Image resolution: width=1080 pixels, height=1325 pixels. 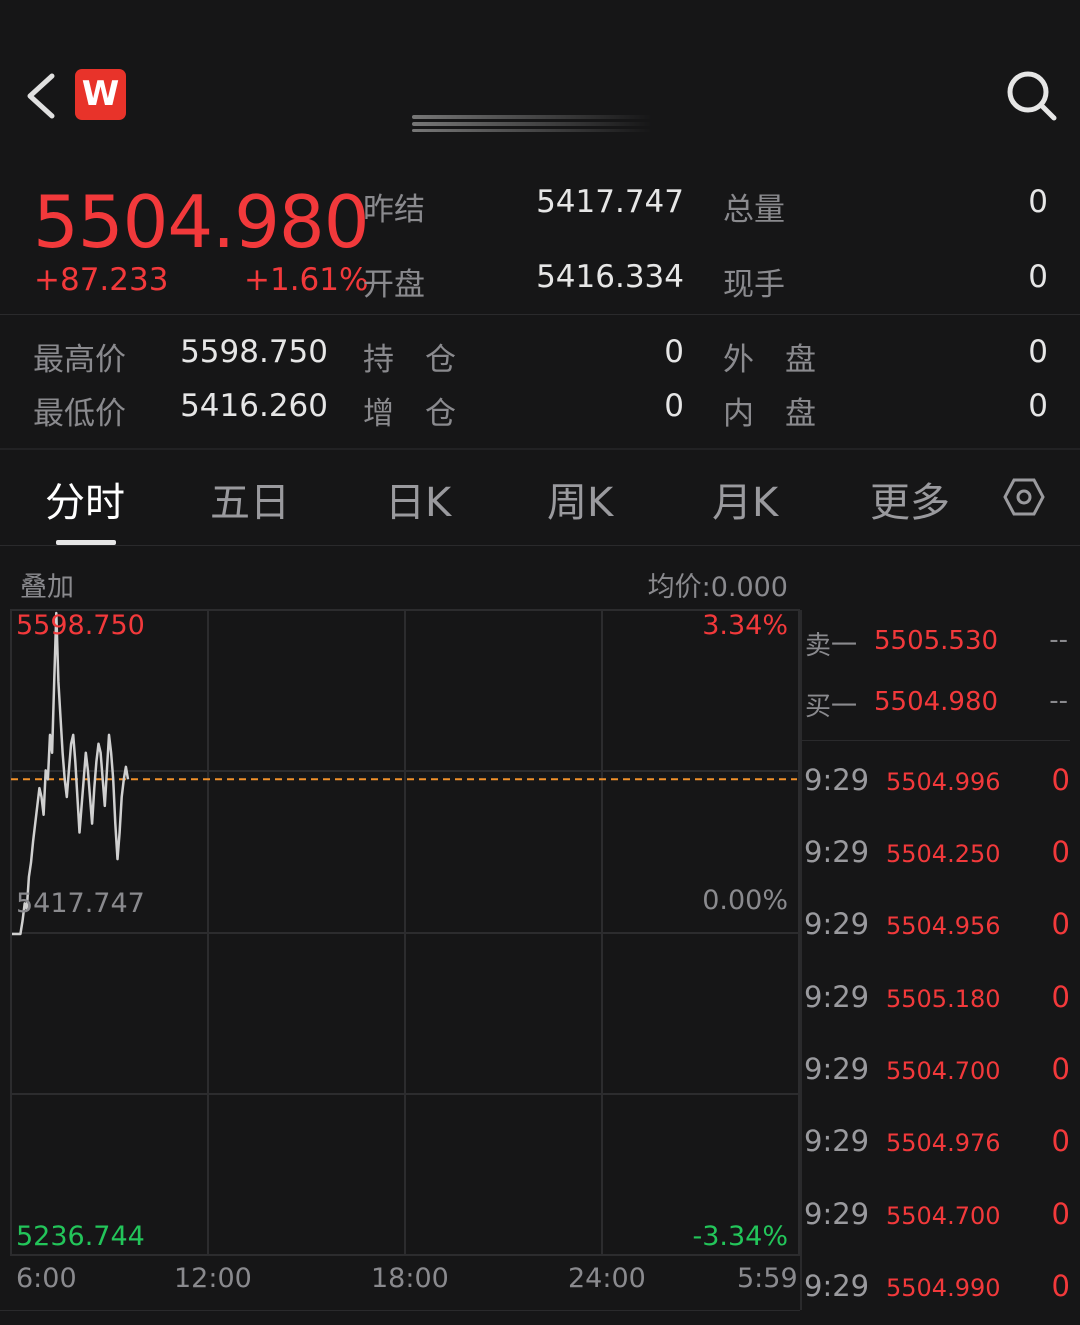 What do you see at coordinates (306, 280) in the screenshot?
I see `price-change-percent: +1.61%` at bounding box center [306, 280].